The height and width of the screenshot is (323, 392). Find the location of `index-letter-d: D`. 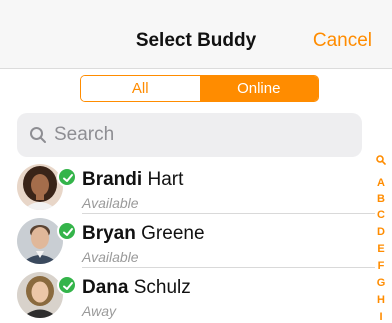

index-letter-d: D is located at coordinates (381, 232).